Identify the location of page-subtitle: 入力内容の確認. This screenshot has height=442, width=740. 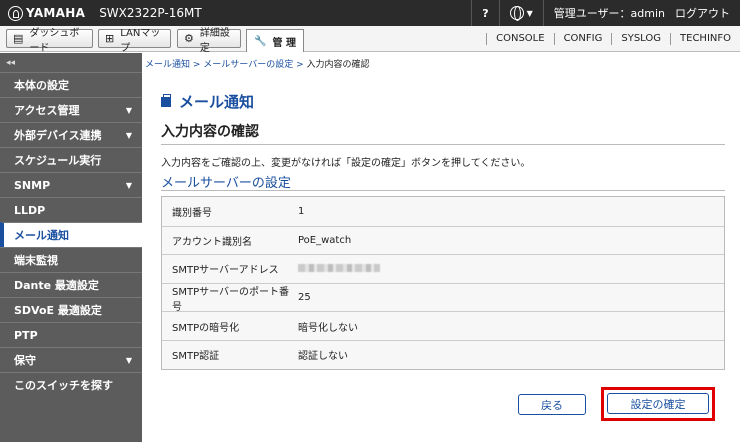
(210, 132).